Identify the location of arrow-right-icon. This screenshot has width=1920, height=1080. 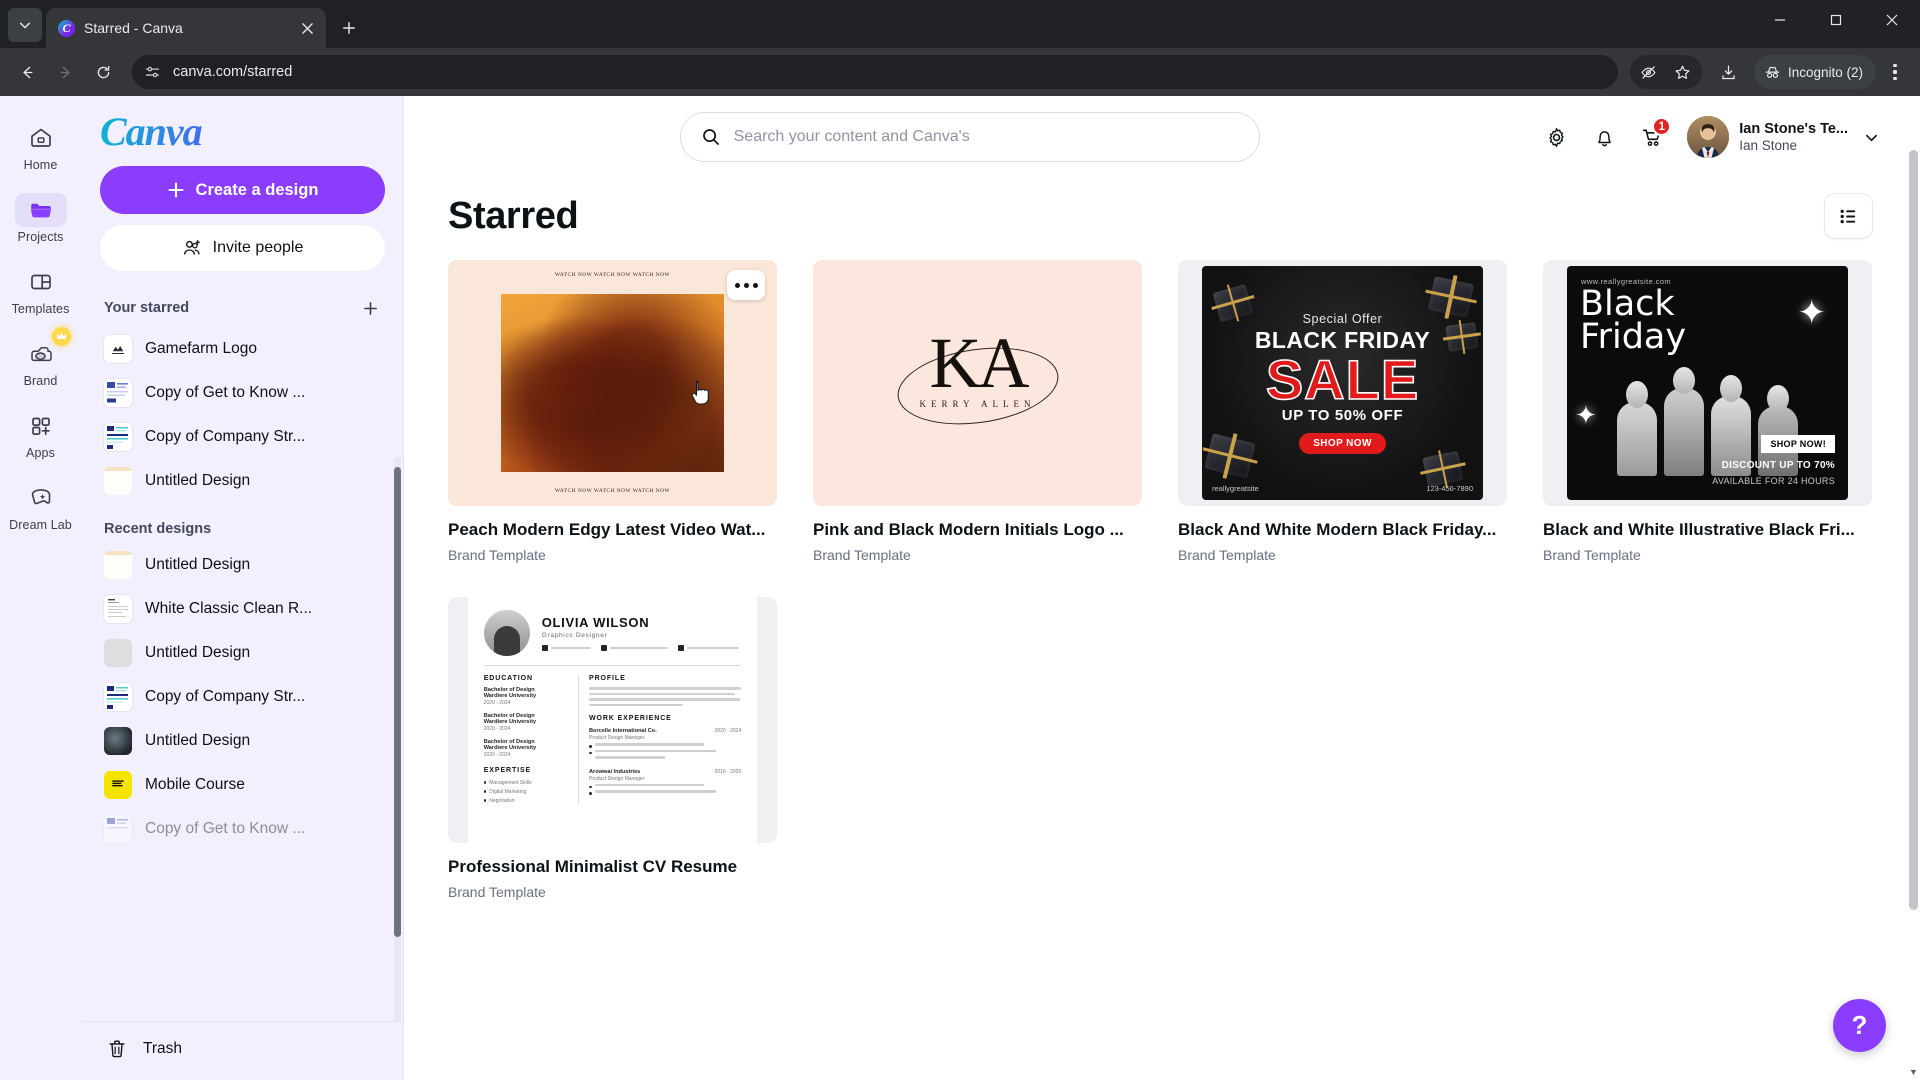
(65, 72).